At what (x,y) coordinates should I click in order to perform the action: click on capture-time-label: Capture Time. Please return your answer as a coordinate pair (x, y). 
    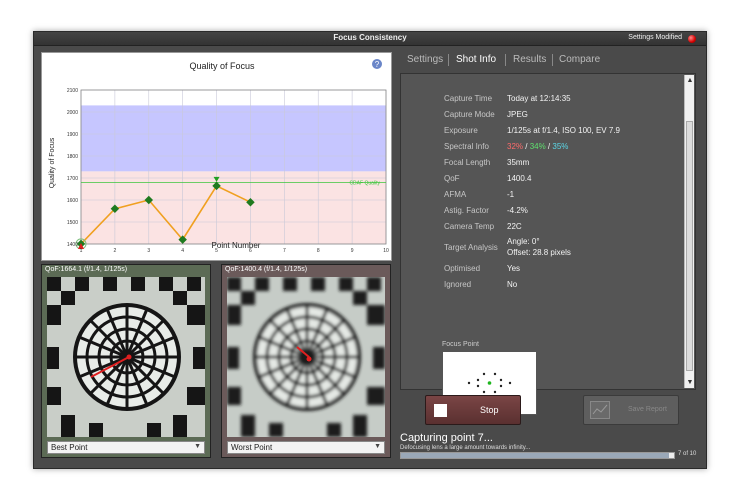
    Looking at the image, I should click on (468, 98).